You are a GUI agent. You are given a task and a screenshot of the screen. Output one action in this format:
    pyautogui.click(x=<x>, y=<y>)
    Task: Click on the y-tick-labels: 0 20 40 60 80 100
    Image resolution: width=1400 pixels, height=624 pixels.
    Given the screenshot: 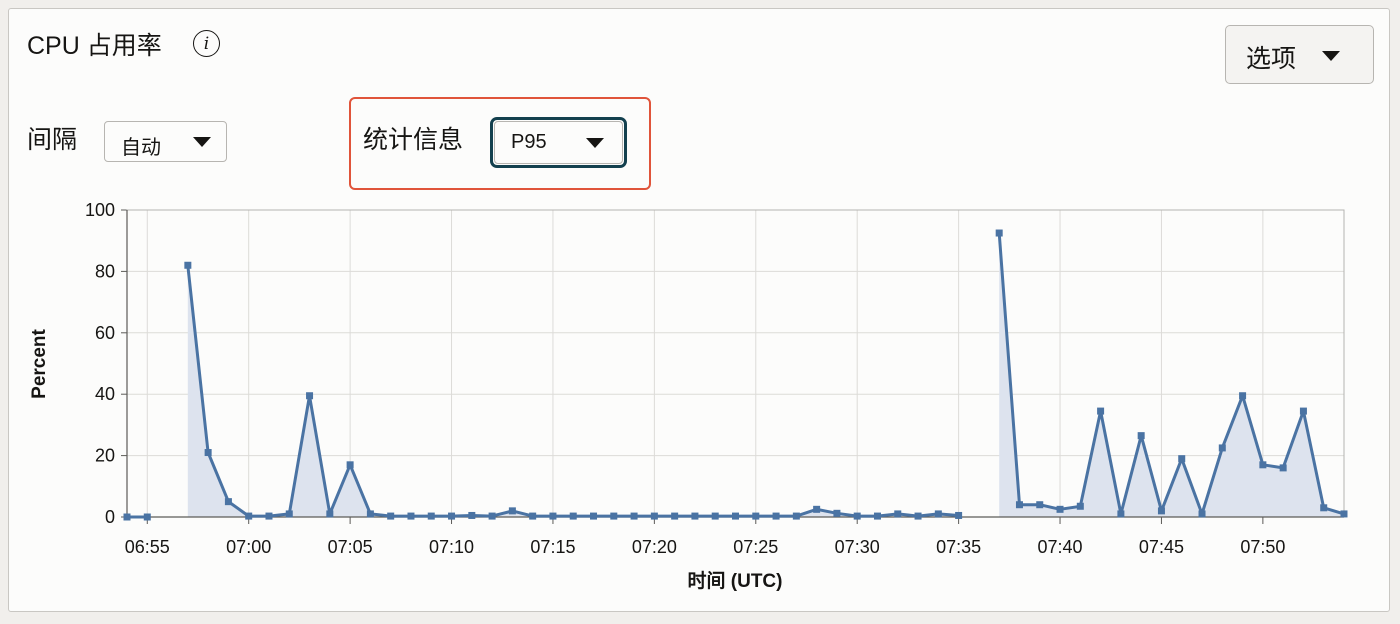 What is the action you would take?
    pyautogui.click(x=100, y=363)
    